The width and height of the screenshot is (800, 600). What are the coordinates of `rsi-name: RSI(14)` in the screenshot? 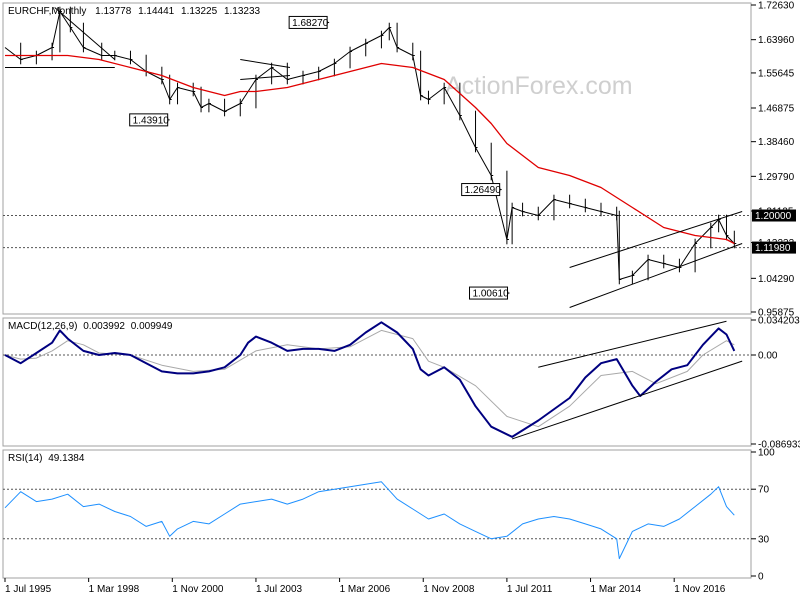 It's located at (25, 458).